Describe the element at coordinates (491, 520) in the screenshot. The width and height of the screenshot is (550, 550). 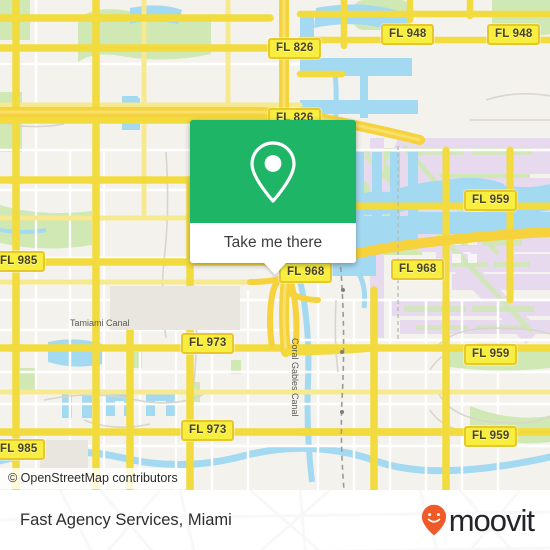
I see `moovit-wordmark: moovit` at that location.